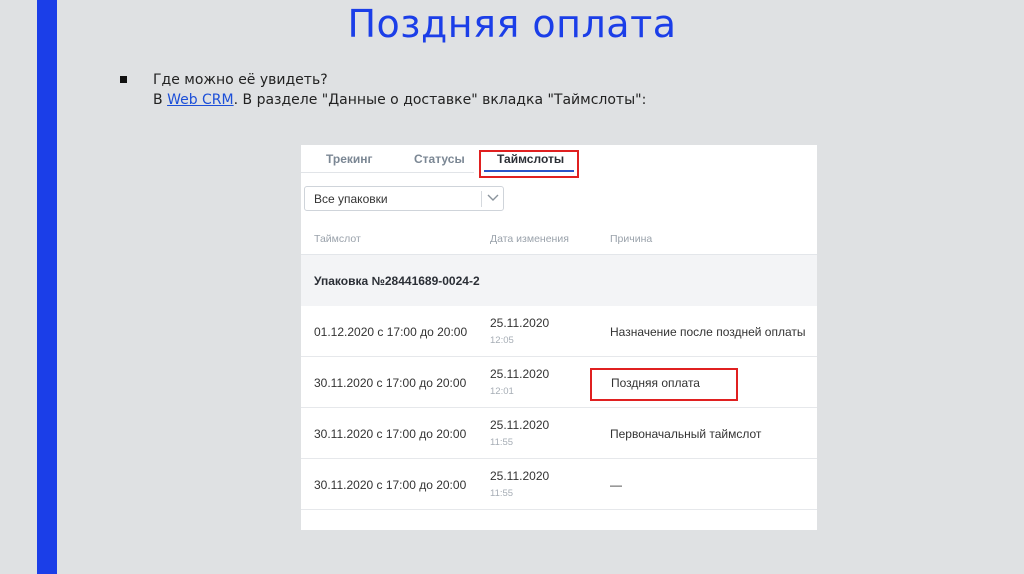  I want to click on package-filter-select: Все упаковки, so click(404, 198).